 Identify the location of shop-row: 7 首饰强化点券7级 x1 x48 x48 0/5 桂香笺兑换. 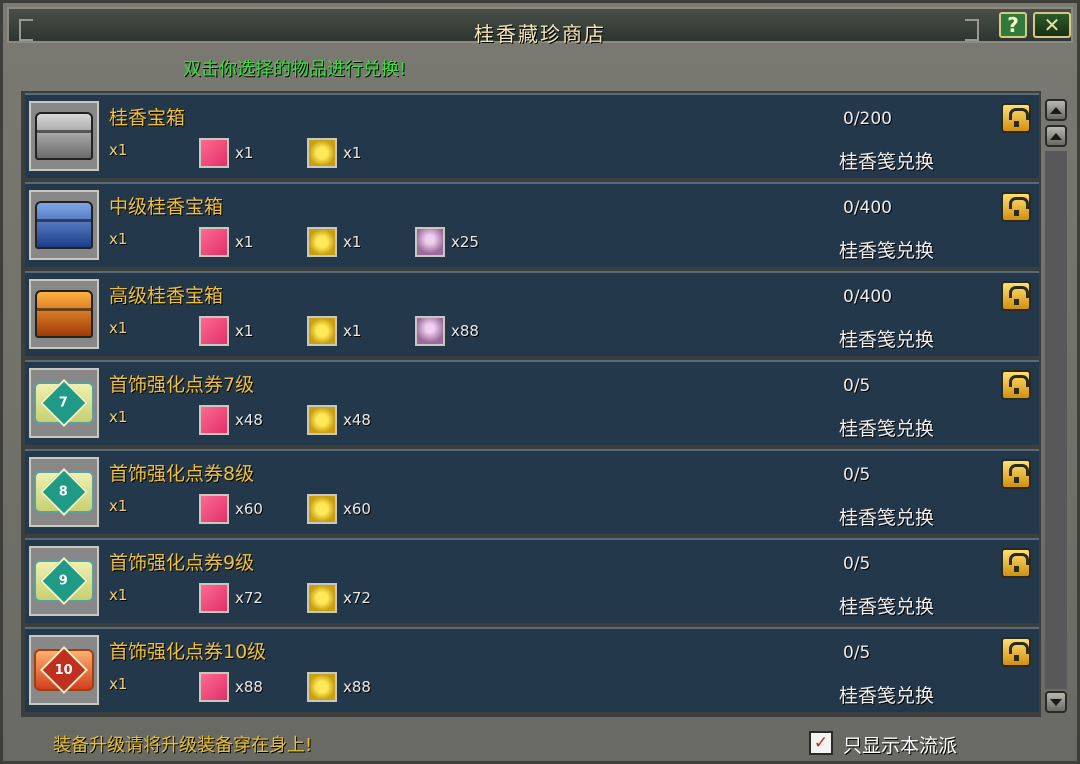
(532, 402).